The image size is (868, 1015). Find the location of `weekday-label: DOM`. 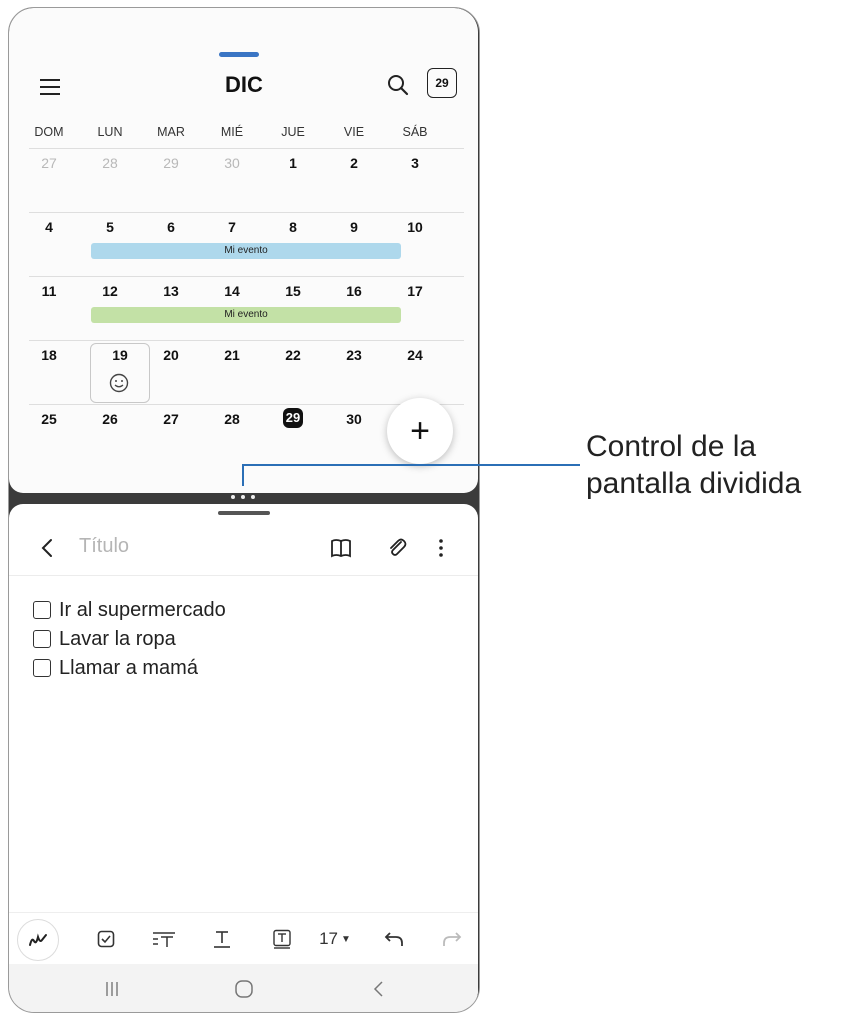

weekday-label: DOM is located at coordinates (49, 132).